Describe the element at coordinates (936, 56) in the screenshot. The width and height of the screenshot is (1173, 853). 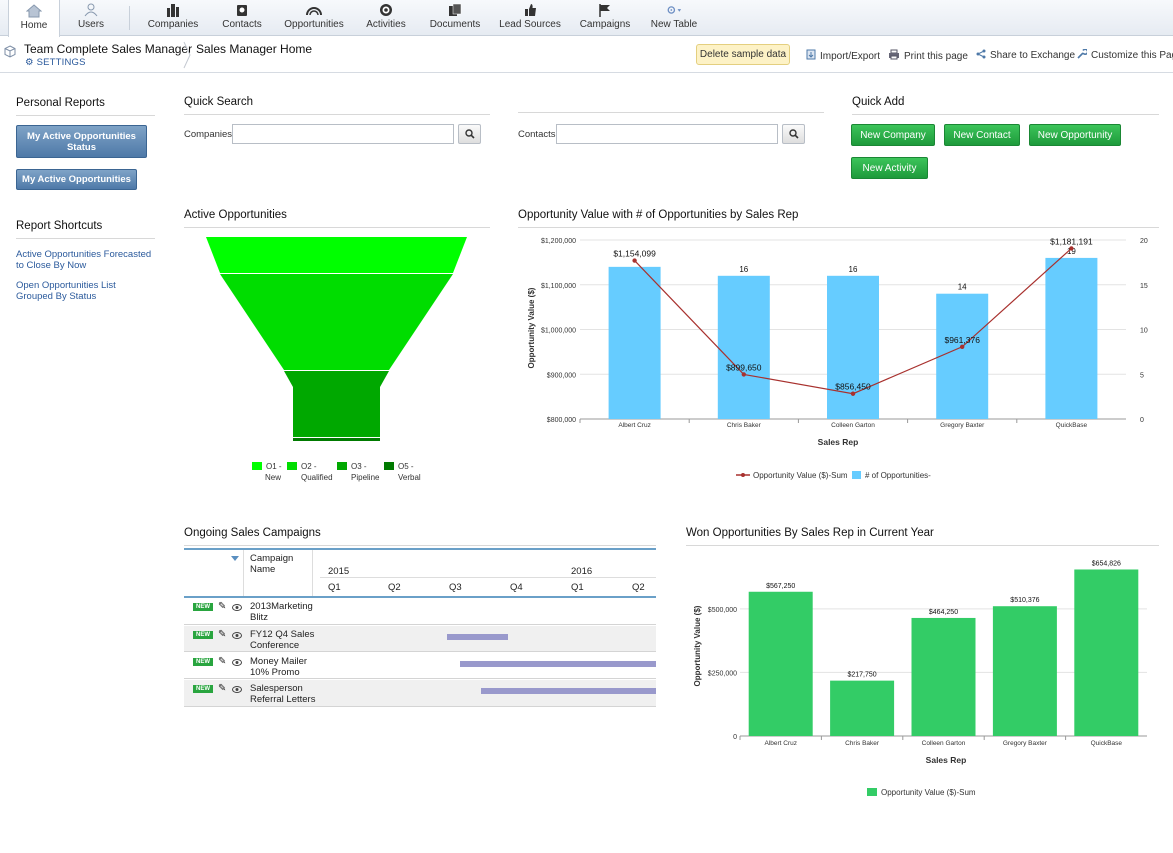
I see `print-label: Print this page` at that location.